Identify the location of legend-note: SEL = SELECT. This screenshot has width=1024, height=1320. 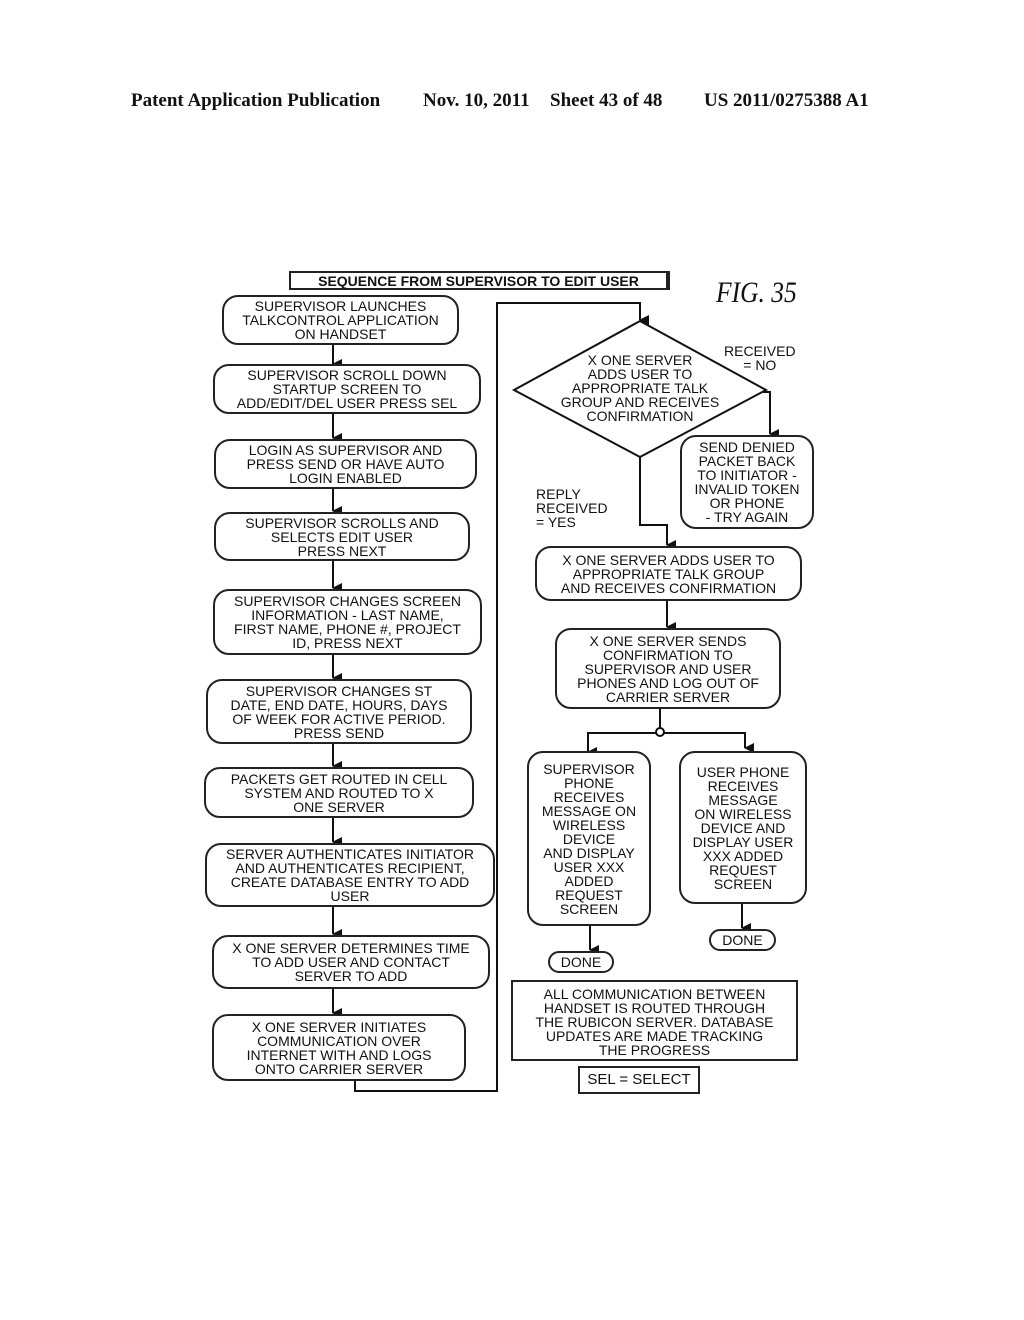
(639, 1080).